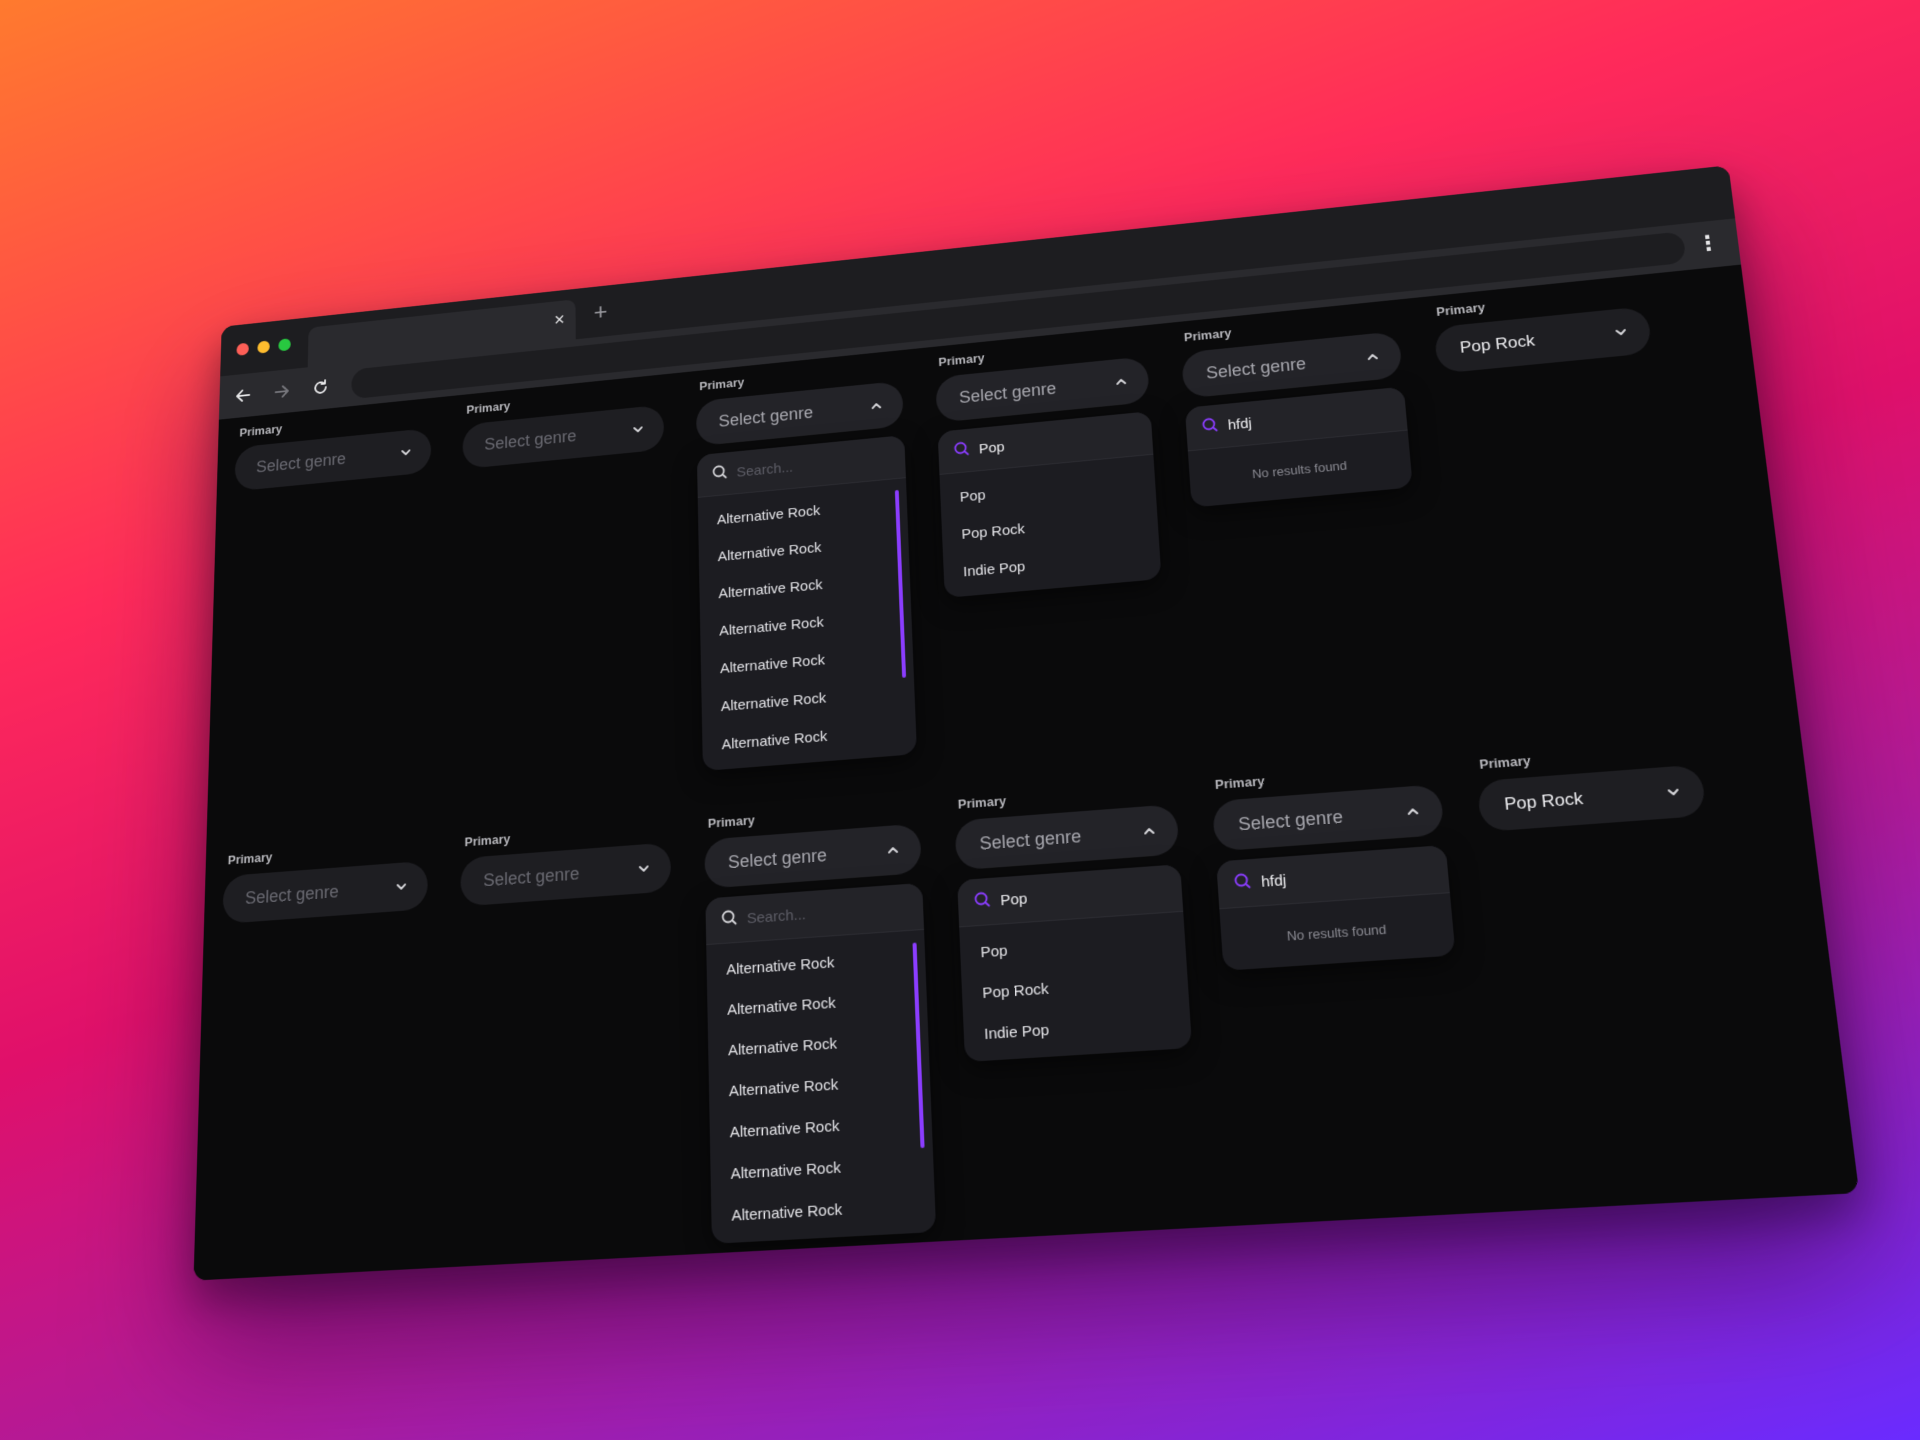 This screenshot has width=1920, height=1440. I want to click on genre-select-trigger: Pop Rock, so click(1591, 798).